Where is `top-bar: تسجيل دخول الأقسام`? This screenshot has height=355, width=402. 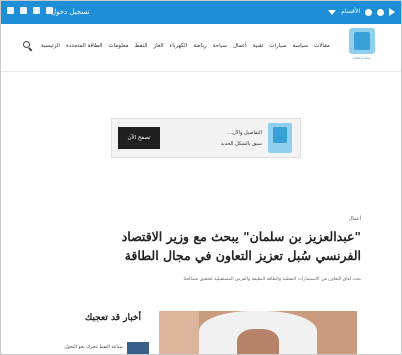
top-bar: تسجيل دخول الأقسام is located at coordinates (201, 12).